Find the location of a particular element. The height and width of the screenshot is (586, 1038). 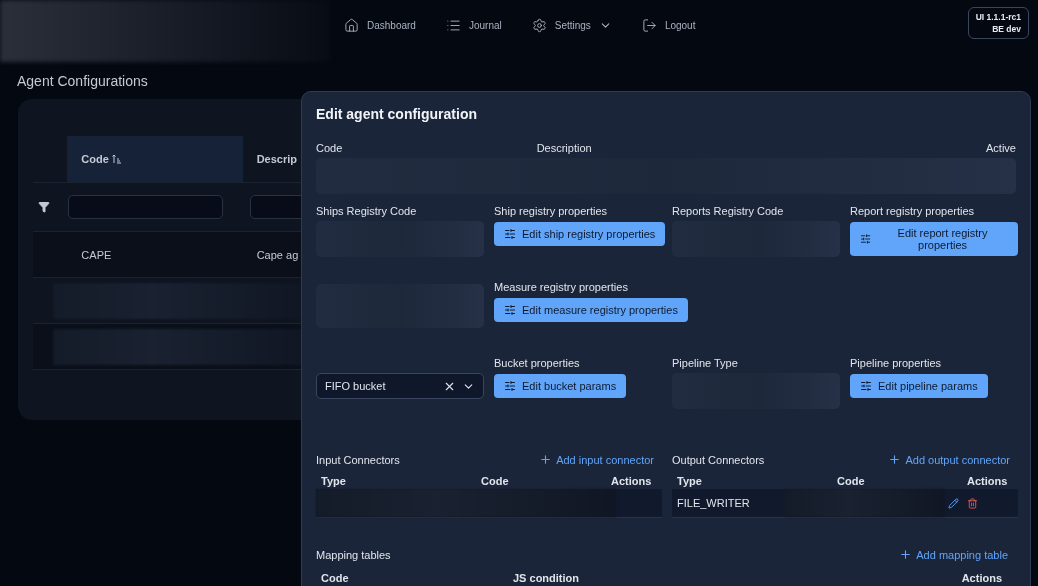

nav-link: Settings is located at coordinates (571, 25).